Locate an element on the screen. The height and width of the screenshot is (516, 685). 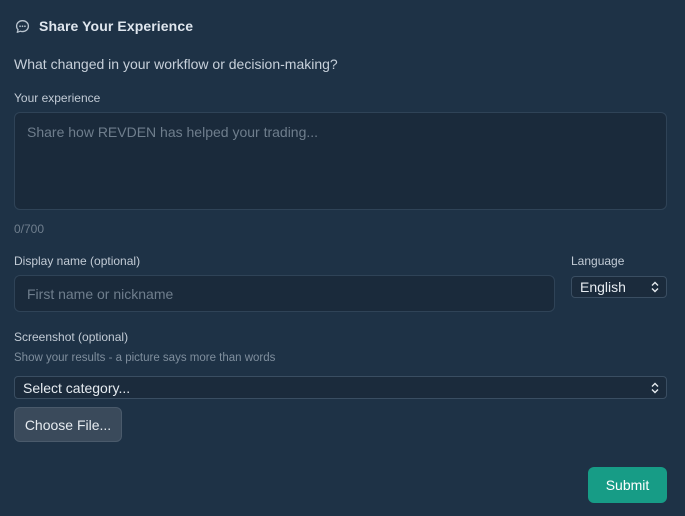
form-header: Share Your Experience is located at coordinates (103, 26).